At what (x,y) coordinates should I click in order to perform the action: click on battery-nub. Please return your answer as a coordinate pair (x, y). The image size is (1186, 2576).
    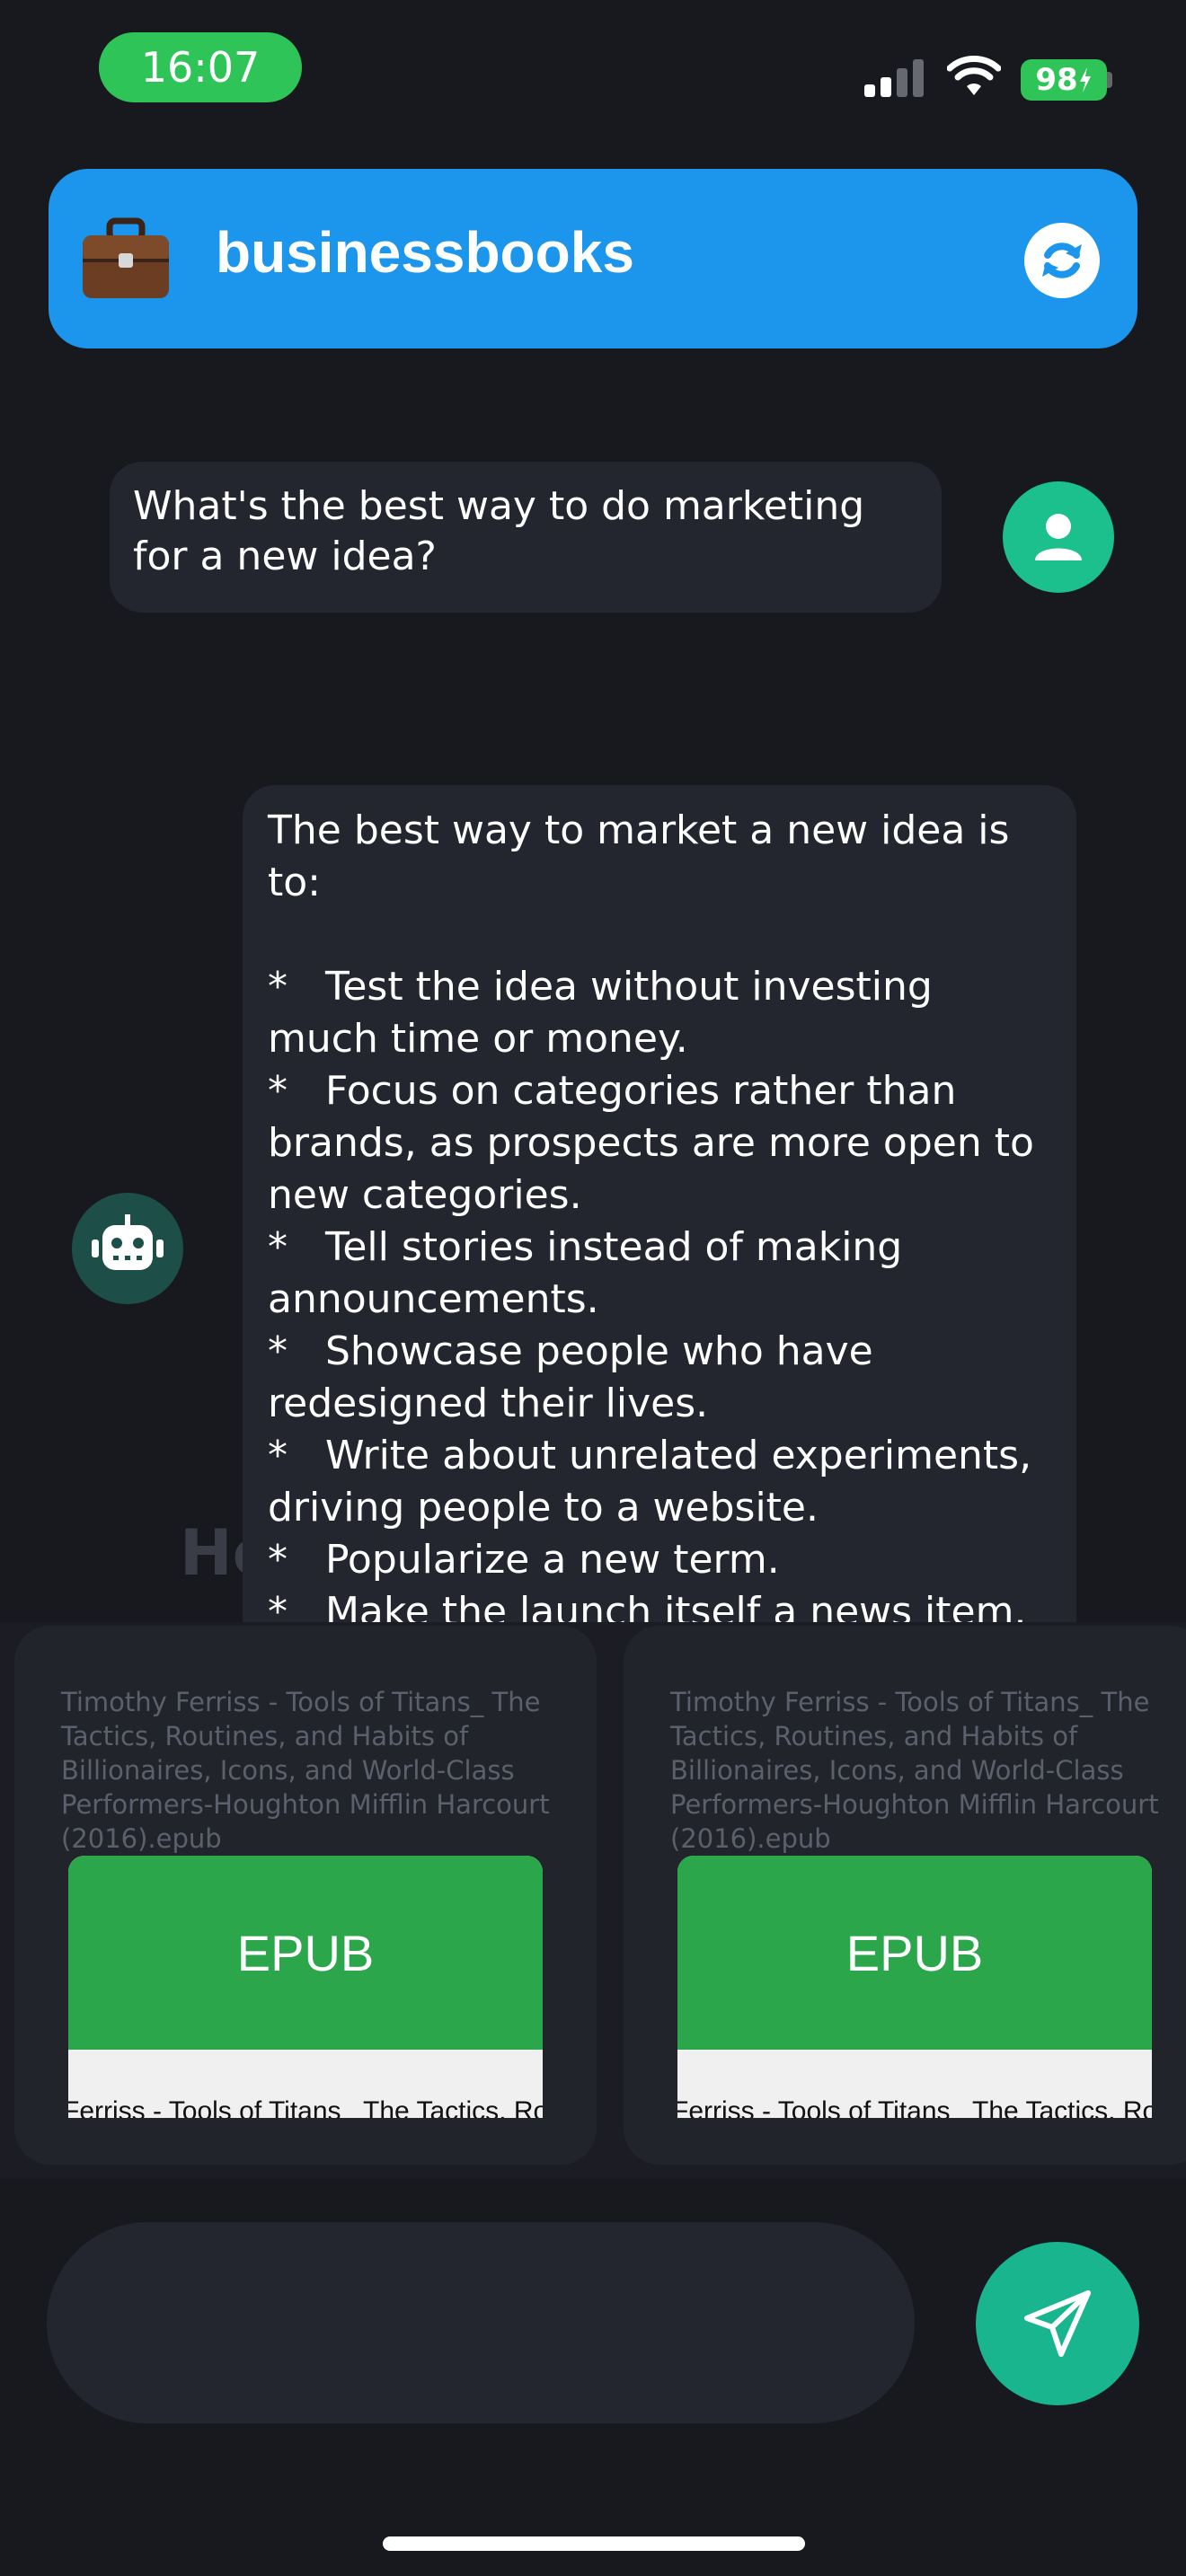
    Looking at the image, I should click on (1109, 80).